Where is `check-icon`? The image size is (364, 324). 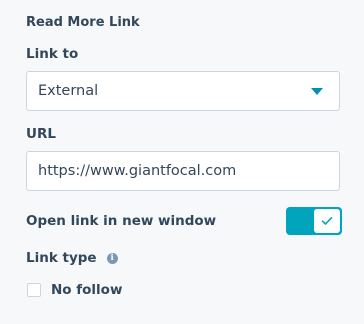
check-icon is located at coordinates (327, 221).